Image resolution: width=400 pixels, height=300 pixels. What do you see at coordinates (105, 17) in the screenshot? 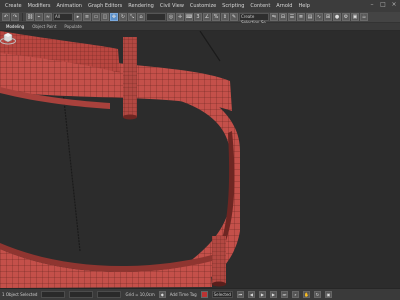
I see `window-crossing-icon: ◫` at bounding box center [105, 17].